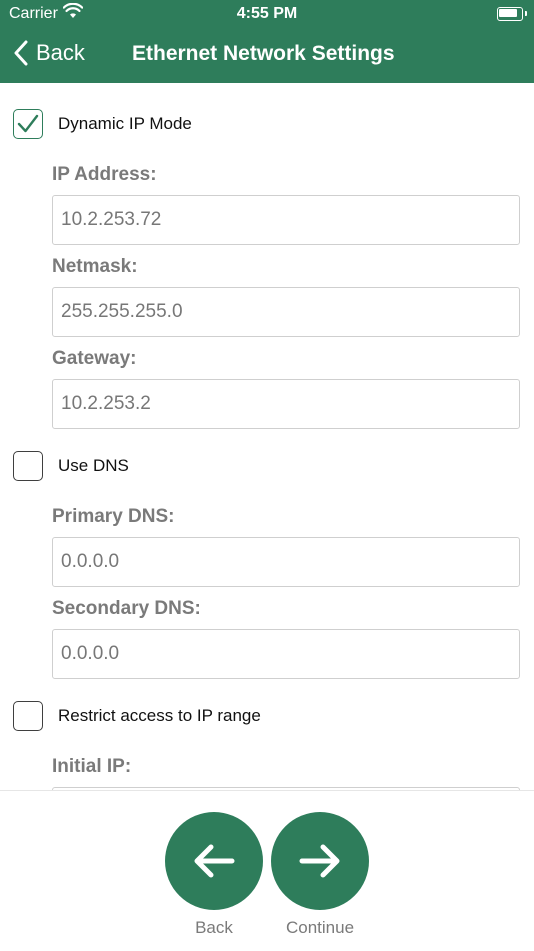 The width and height of the screenshot is (534, 951). What do you see at coordinates (320, 927) in the screenshot?
I see `continue-caption: Continue` at bounding box center [320, 927].